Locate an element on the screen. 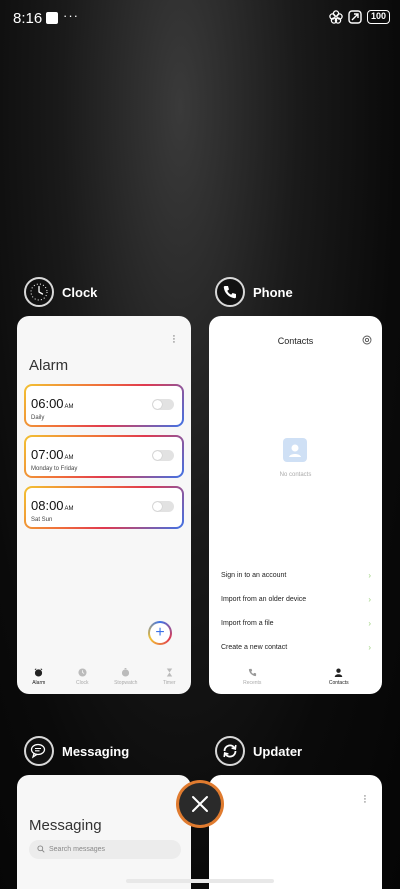 Image resolution: width=400 pixels, height=889 pixels. home-indicator is located at coordinates (200, 881).